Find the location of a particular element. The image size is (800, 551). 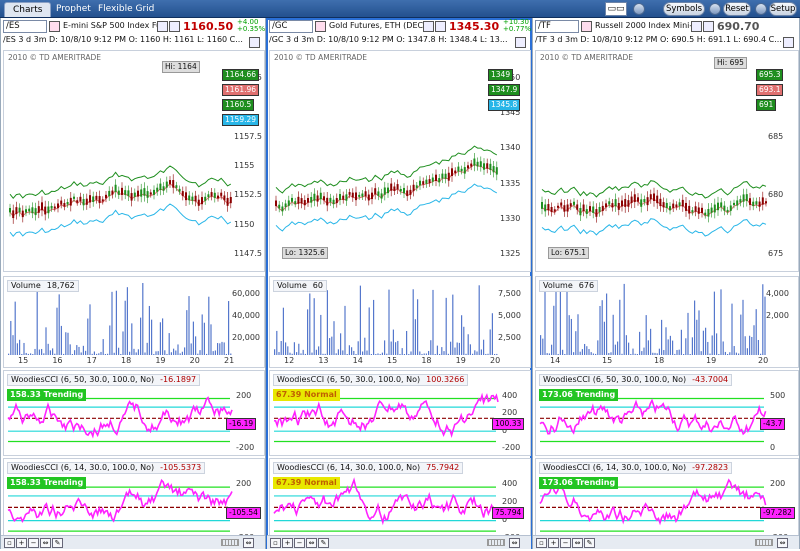

tab-charts: Charts is located at coordinates (28, 9).